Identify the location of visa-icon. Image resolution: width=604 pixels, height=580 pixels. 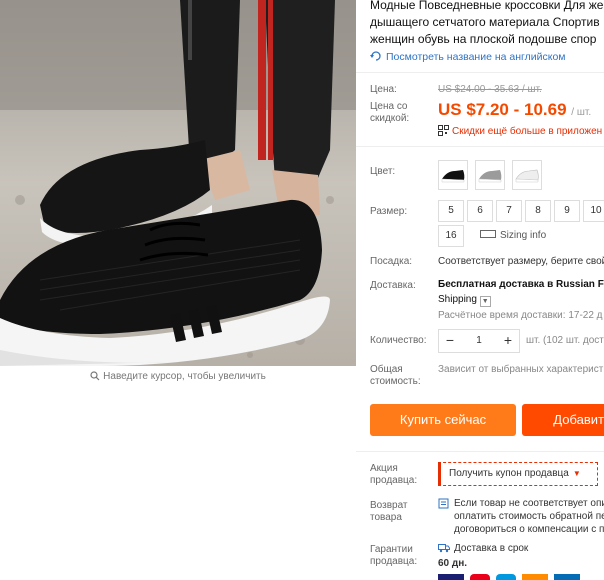
(451, 577).